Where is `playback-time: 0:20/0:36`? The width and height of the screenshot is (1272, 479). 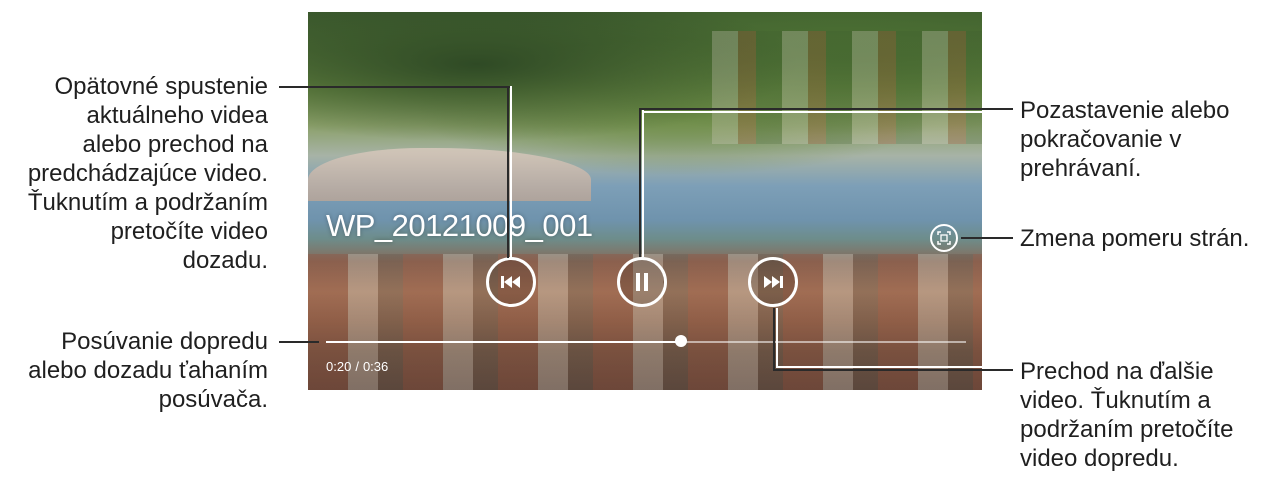 playback-time: 0:20/0:36 is located at coordinates (357, 366).